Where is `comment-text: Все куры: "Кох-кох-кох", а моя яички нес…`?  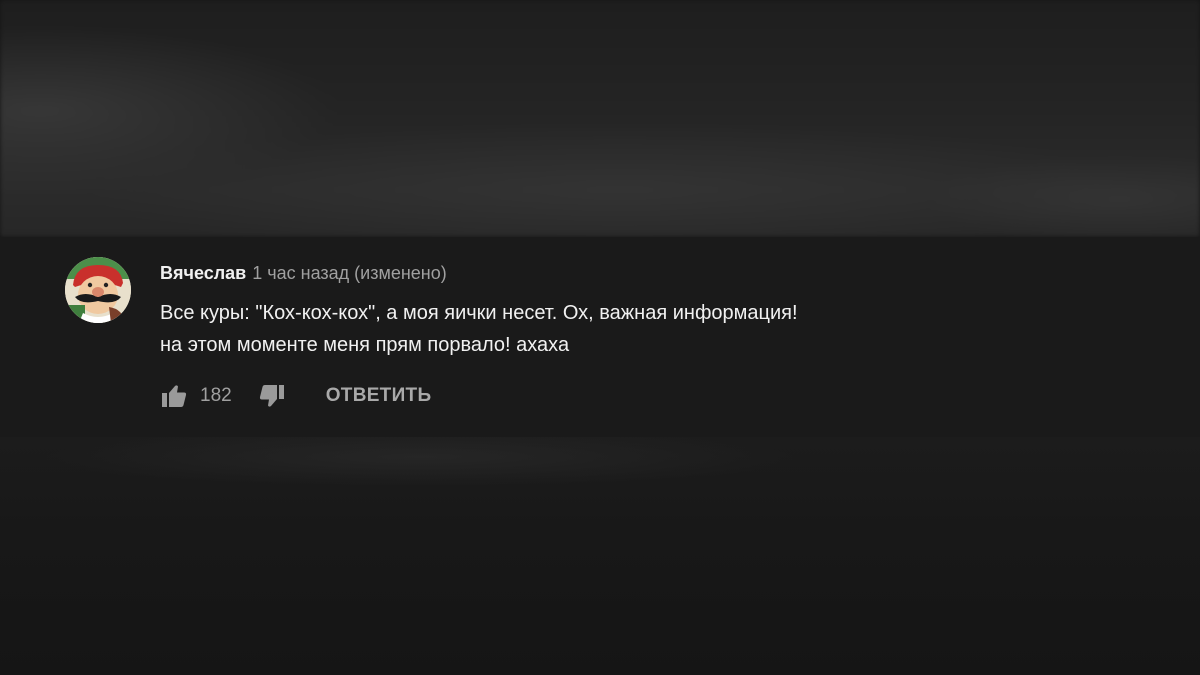
comment-text: Все куры: "Кох-кох-кох", а моя яички нес… is located at coordinates (479, 329).